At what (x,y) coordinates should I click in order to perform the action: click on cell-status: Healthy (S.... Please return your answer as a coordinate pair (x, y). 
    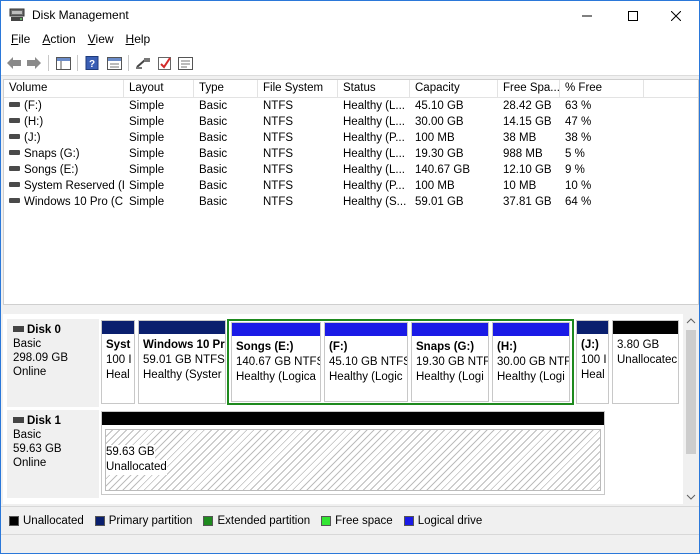
    Looking at the image, I should click on (375, 202).